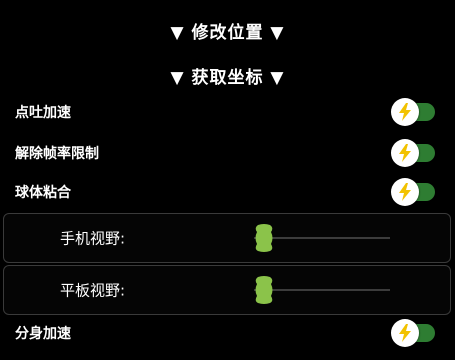 The image size is (455, 360). What do you see at coordinates (93, 238) in the screenshot?
I see `slider-label: 手机视野:` at bounding box center [93, 238].